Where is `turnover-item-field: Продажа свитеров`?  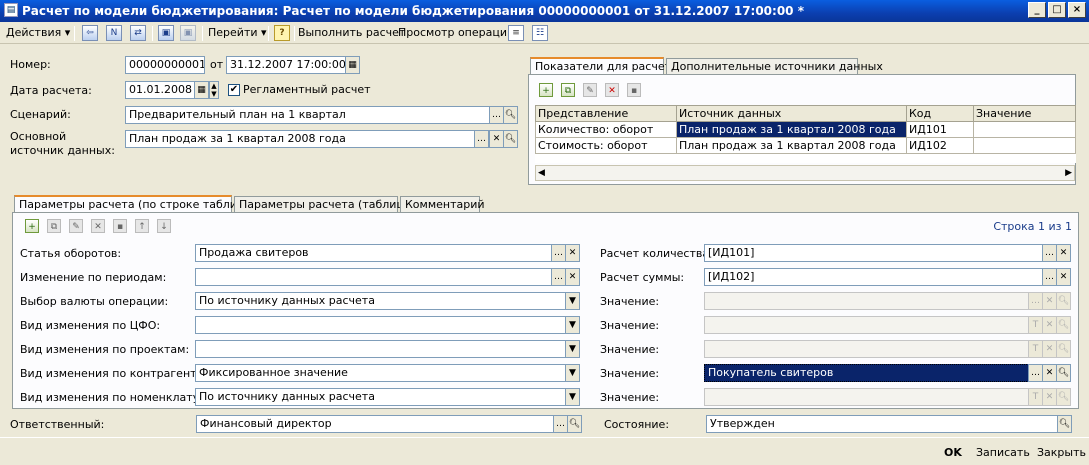 turnover-item-field: Продажа свитеров is located at coordinates (373, 253).